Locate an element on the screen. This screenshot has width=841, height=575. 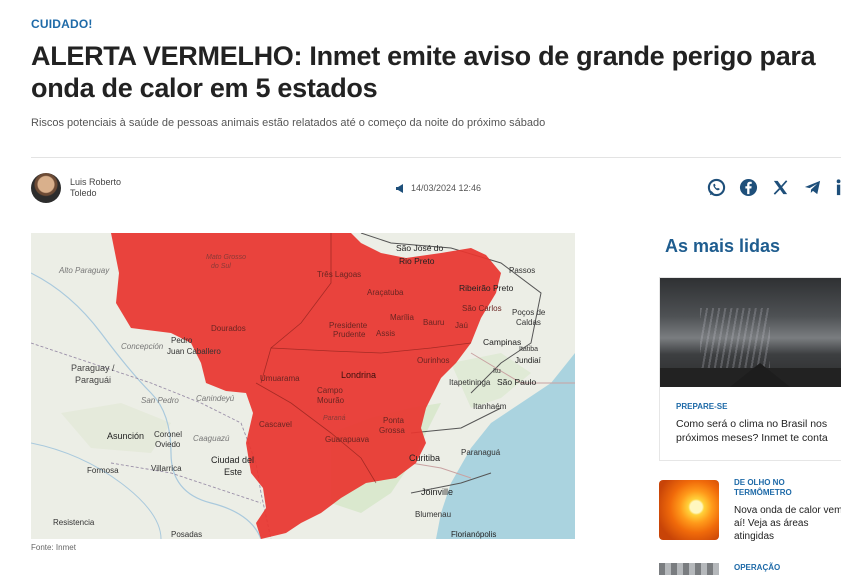
svg-text: Campo is located at coordinates (330, 390).